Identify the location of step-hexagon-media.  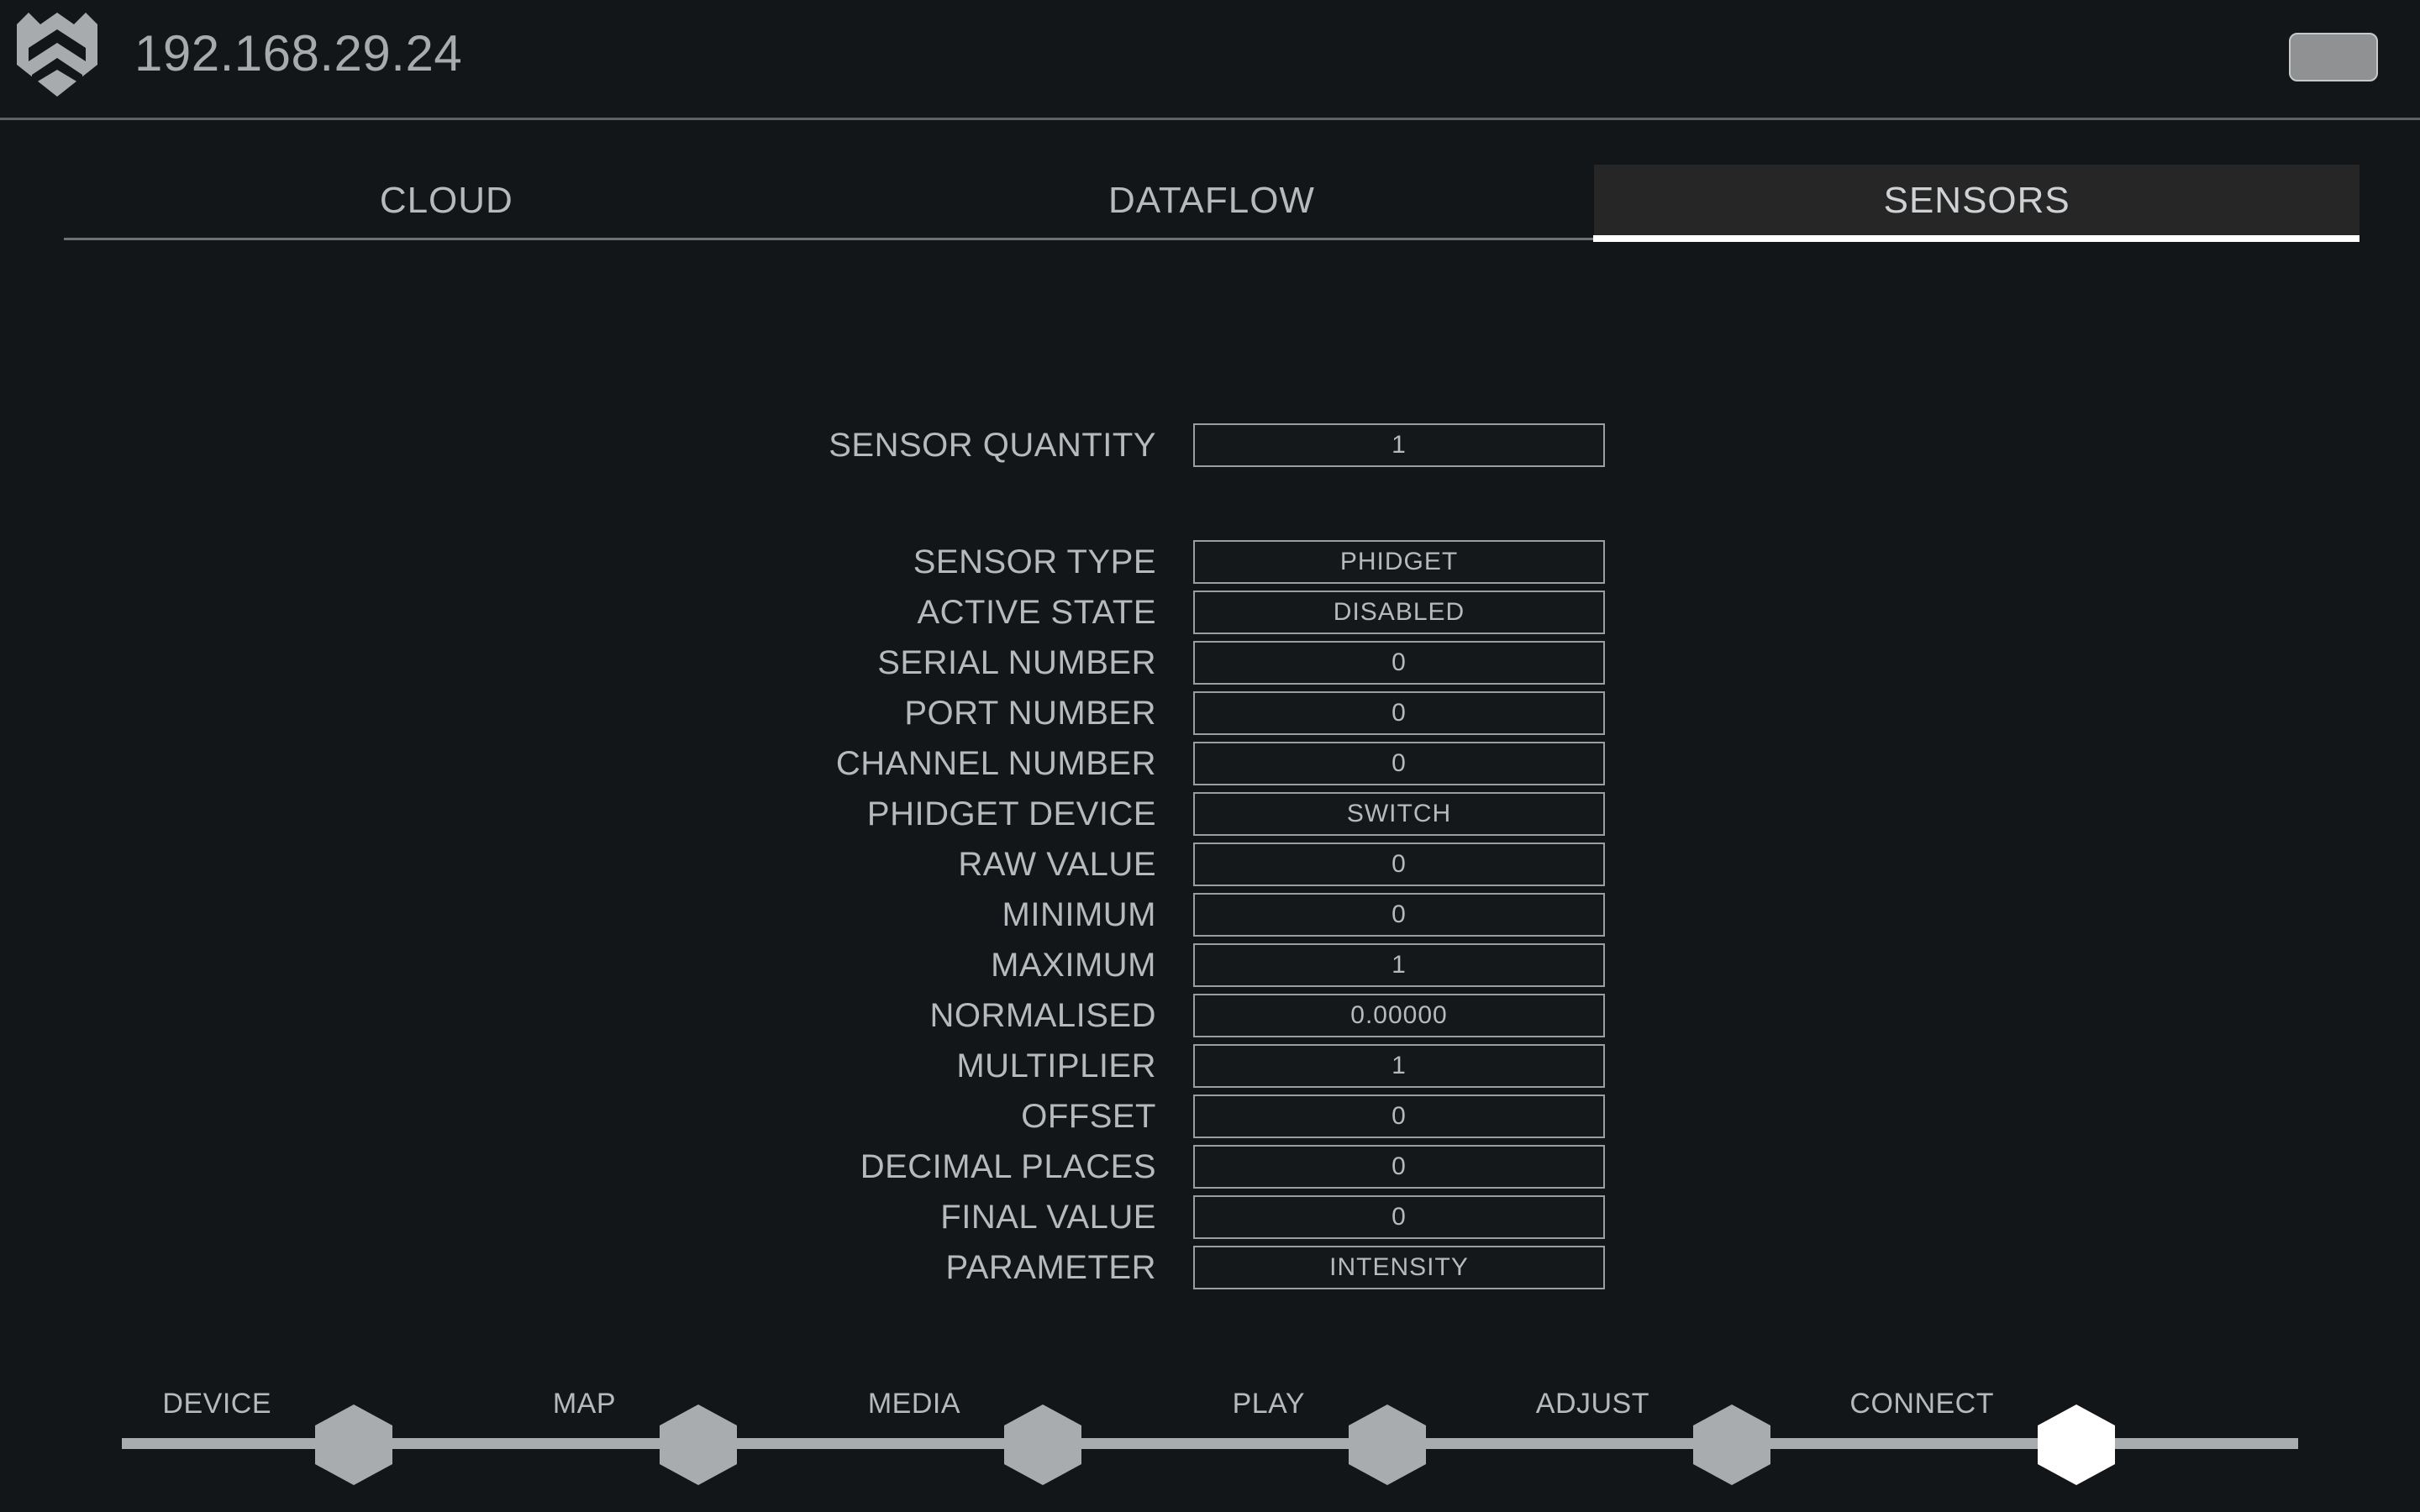
(1043, 1444).